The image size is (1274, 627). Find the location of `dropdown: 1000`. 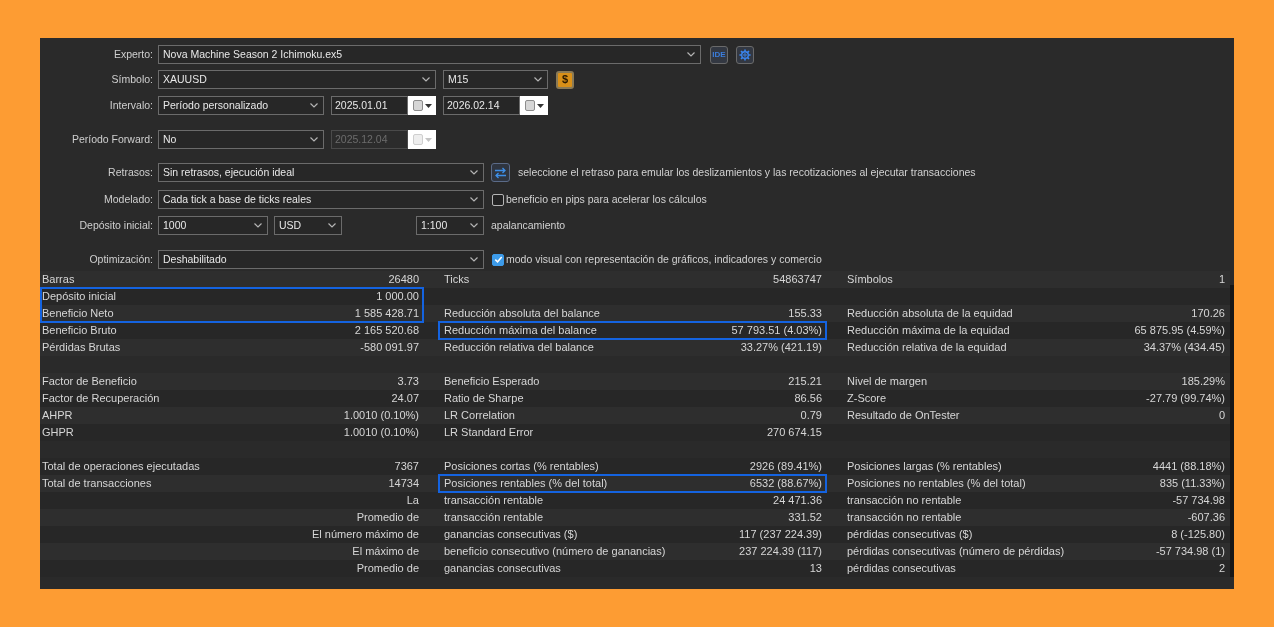

dropdown: 1000 is located at coordinates (213, 225).